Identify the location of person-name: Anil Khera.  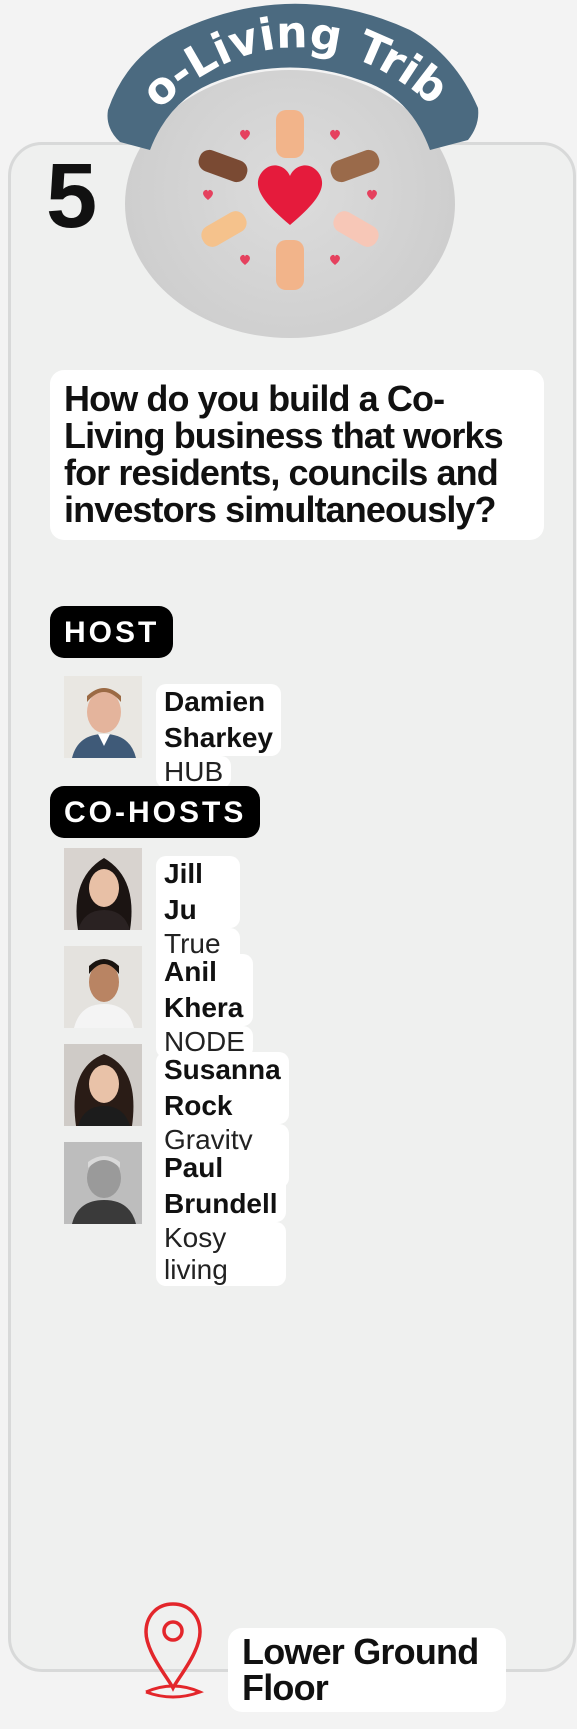
(204, 990).